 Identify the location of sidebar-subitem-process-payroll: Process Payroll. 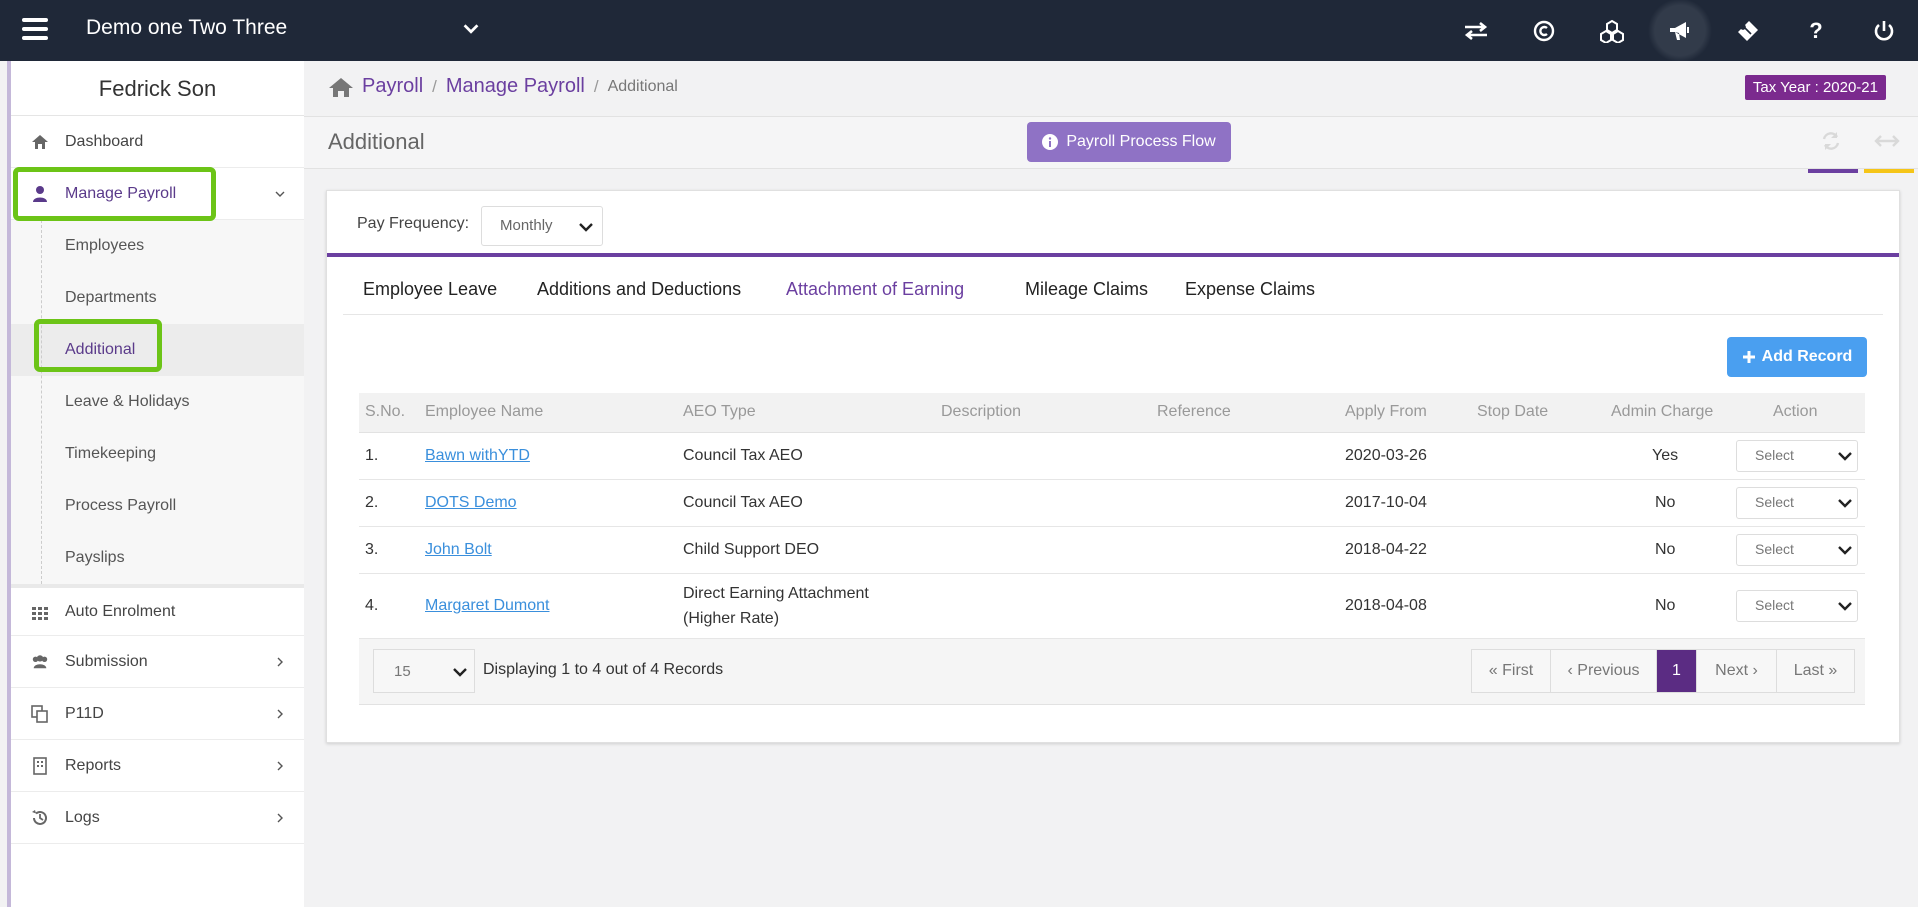
(157, 506).